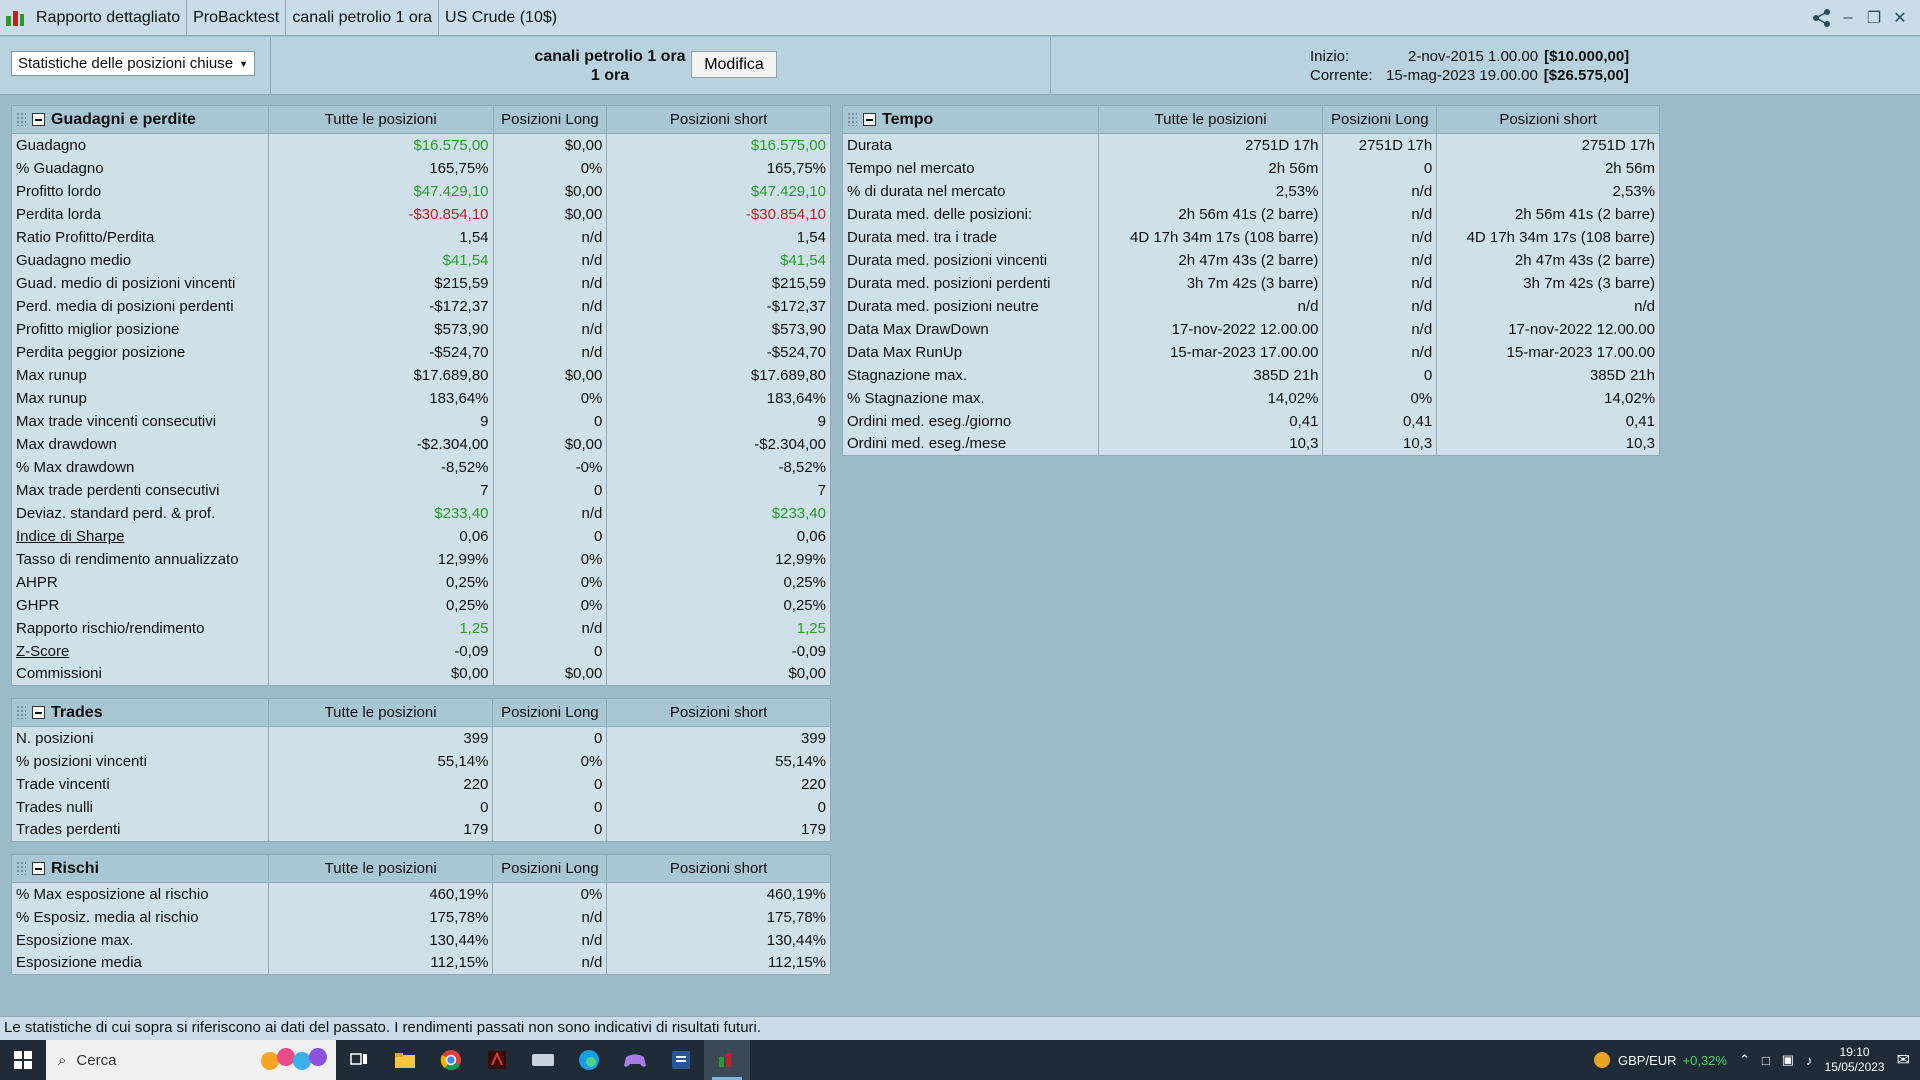 The height and width of the screenshot is (1080, 1920). What do you see at coordinates (1809, 1060) in the screenshot?
I see `volume-icon: ♪` at bounding box center [1809, 1060].